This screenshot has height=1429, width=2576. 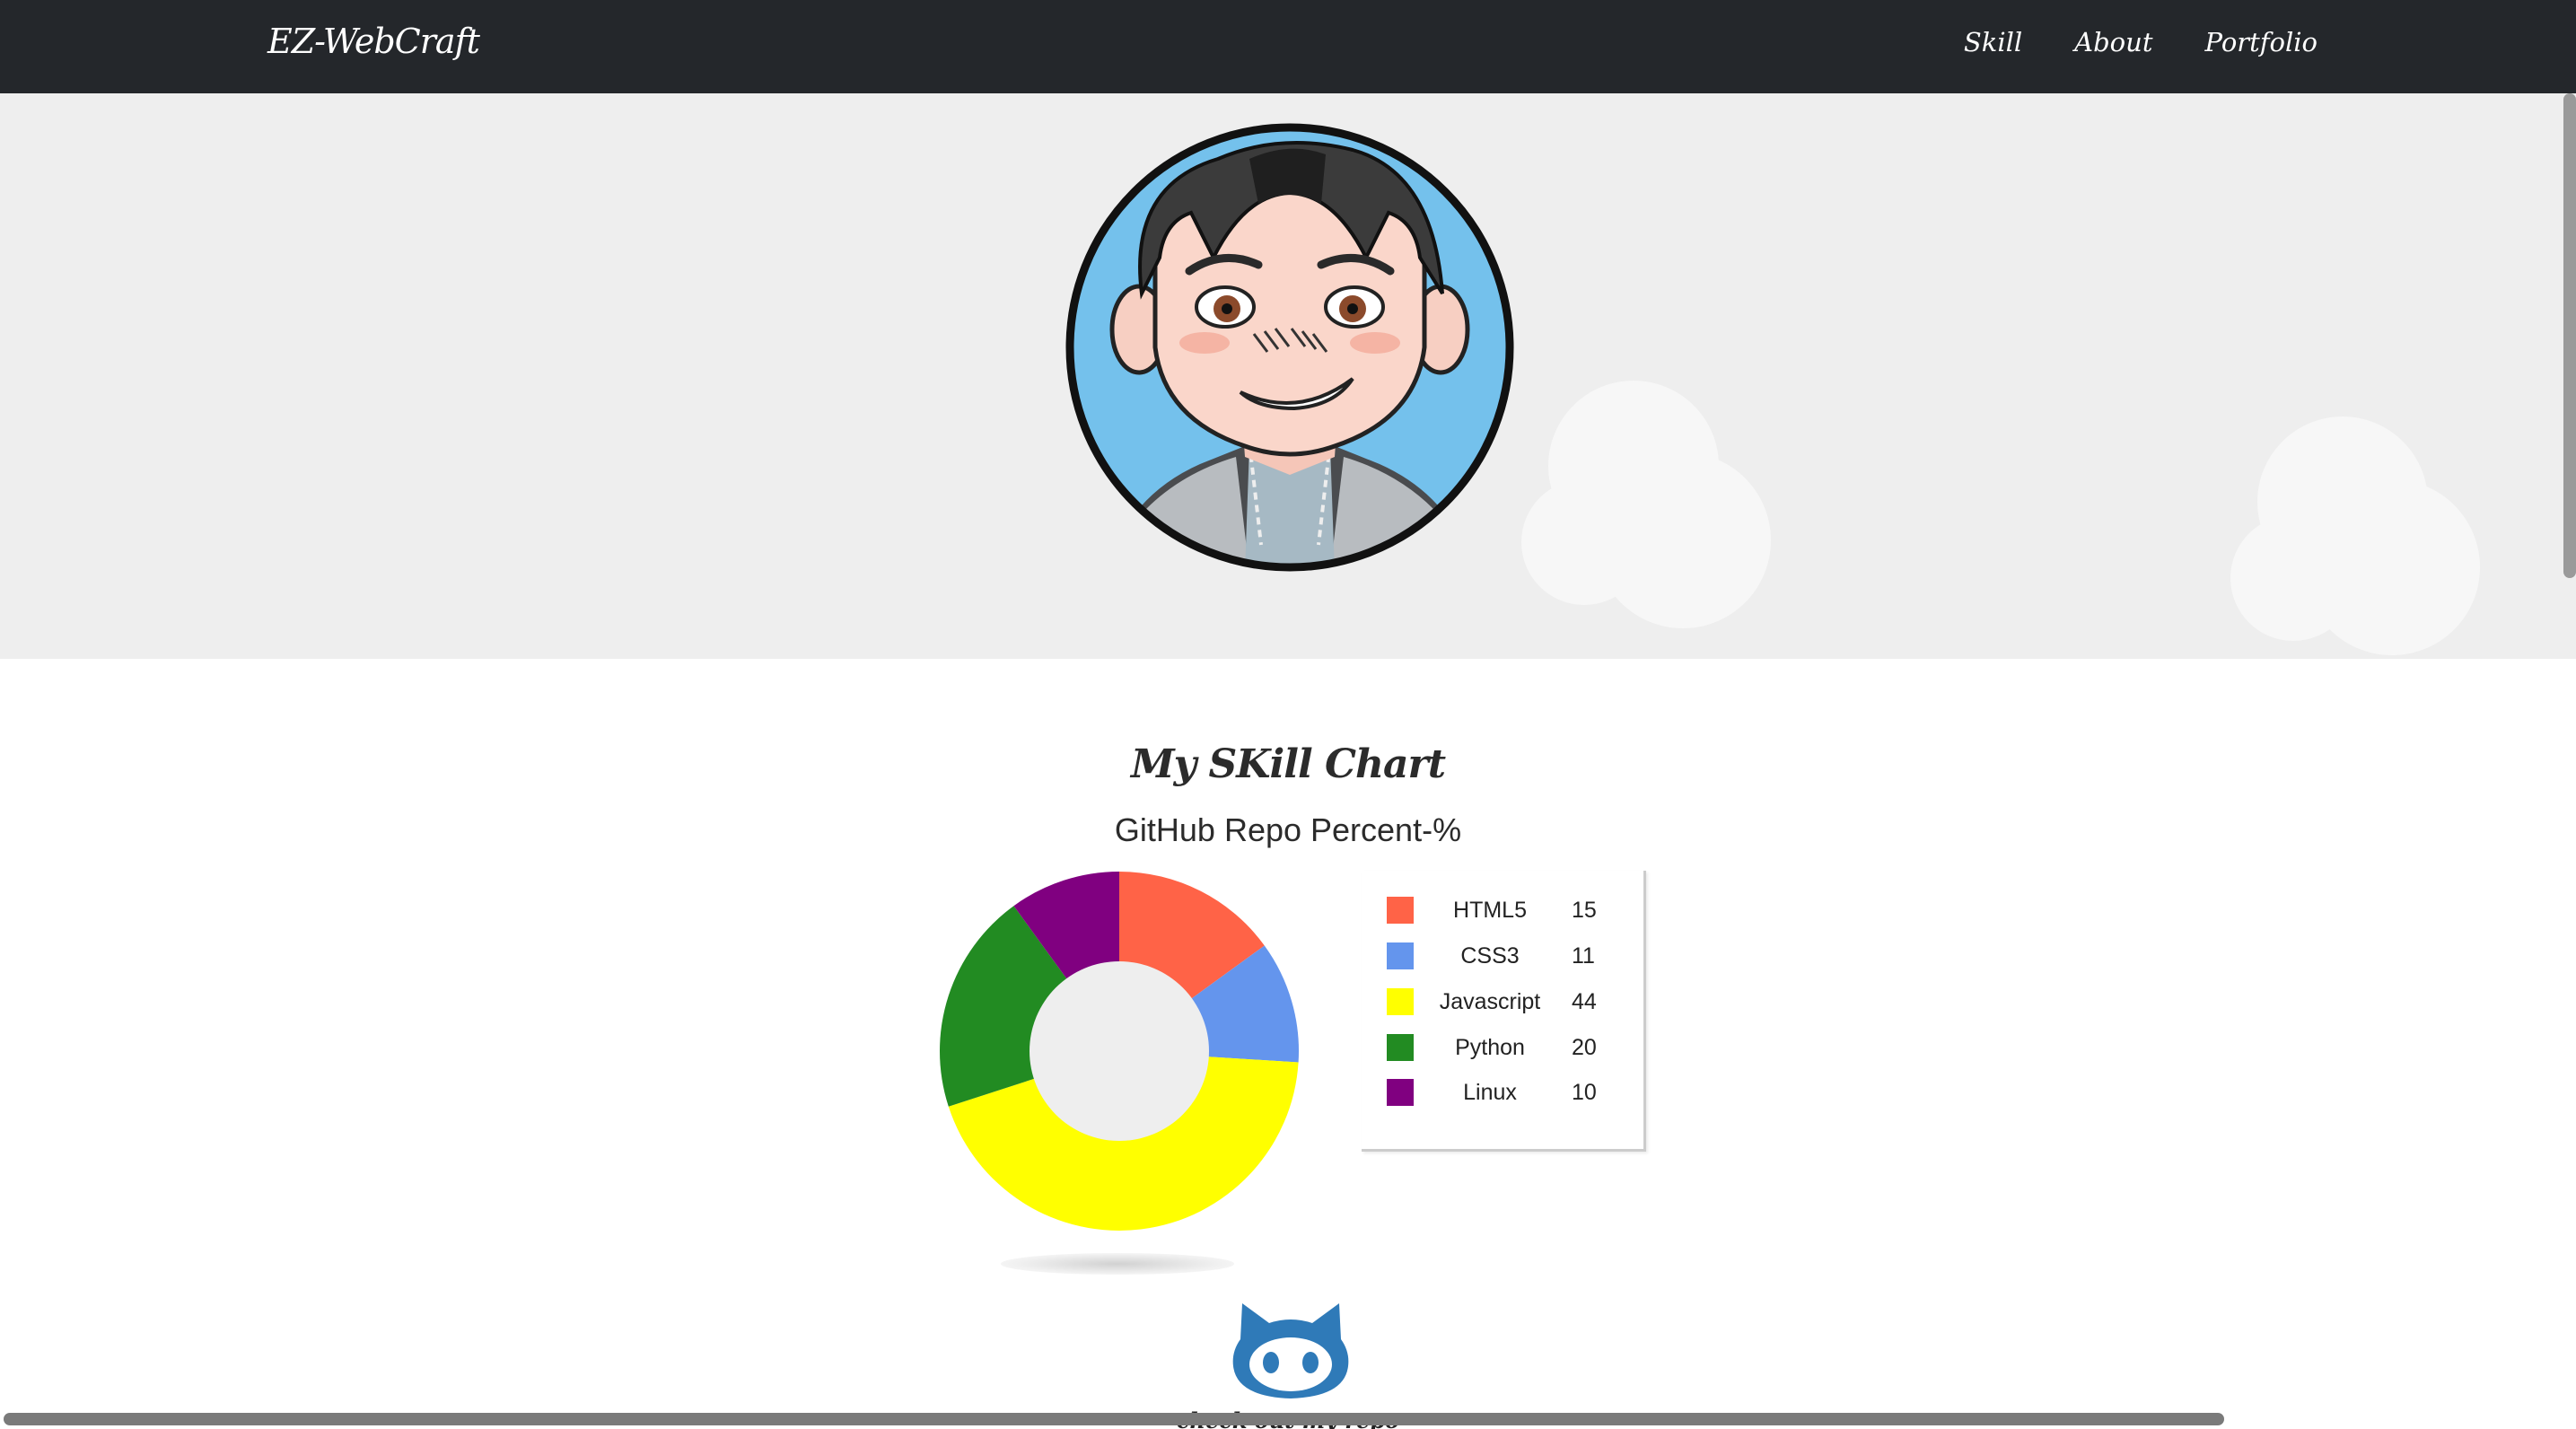 I want to click on nav-link-about: About, so click(x=2113, y=42).